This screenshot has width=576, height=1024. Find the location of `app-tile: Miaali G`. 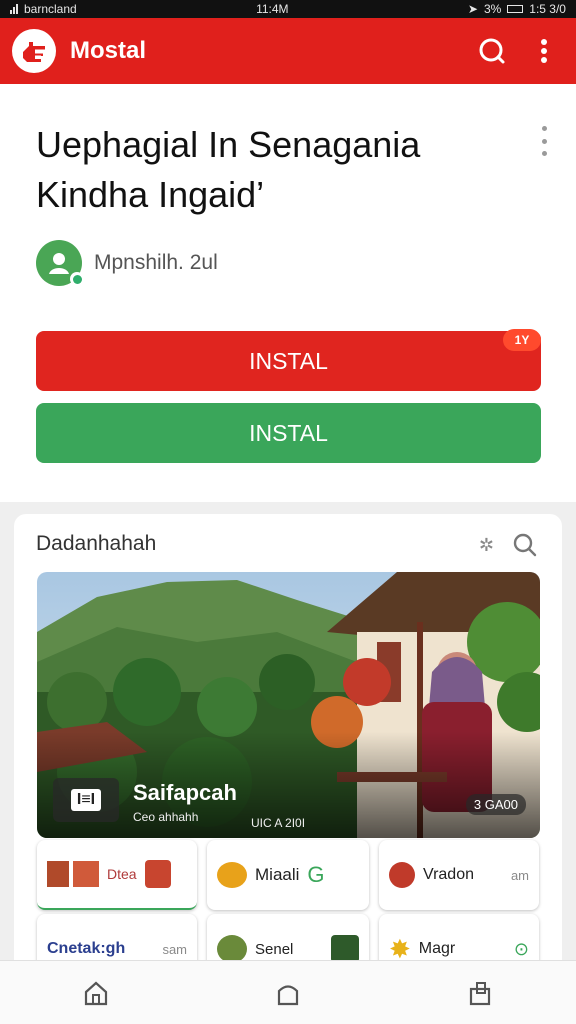

app-tile: Miaali G is located at coordinates (288, 875).